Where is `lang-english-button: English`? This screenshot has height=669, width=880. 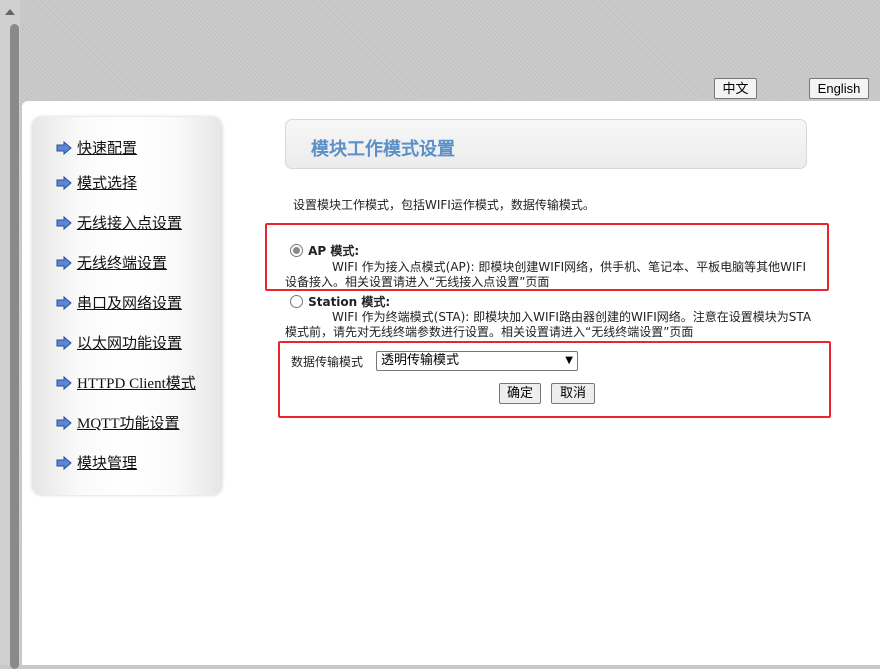 lang-english-button: English is located at coordinates (839, 88).